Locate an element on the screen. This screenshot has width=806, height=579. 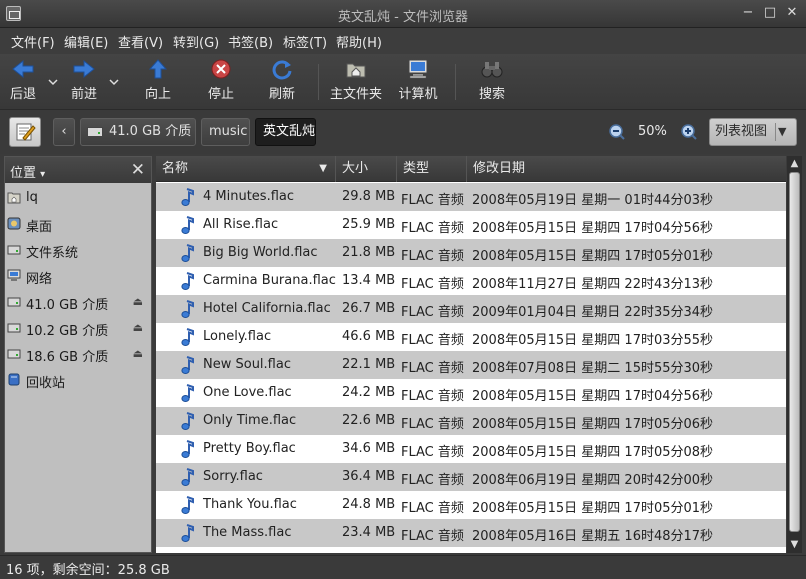
zoom-level: 50% is located at coordinates (652, 131).